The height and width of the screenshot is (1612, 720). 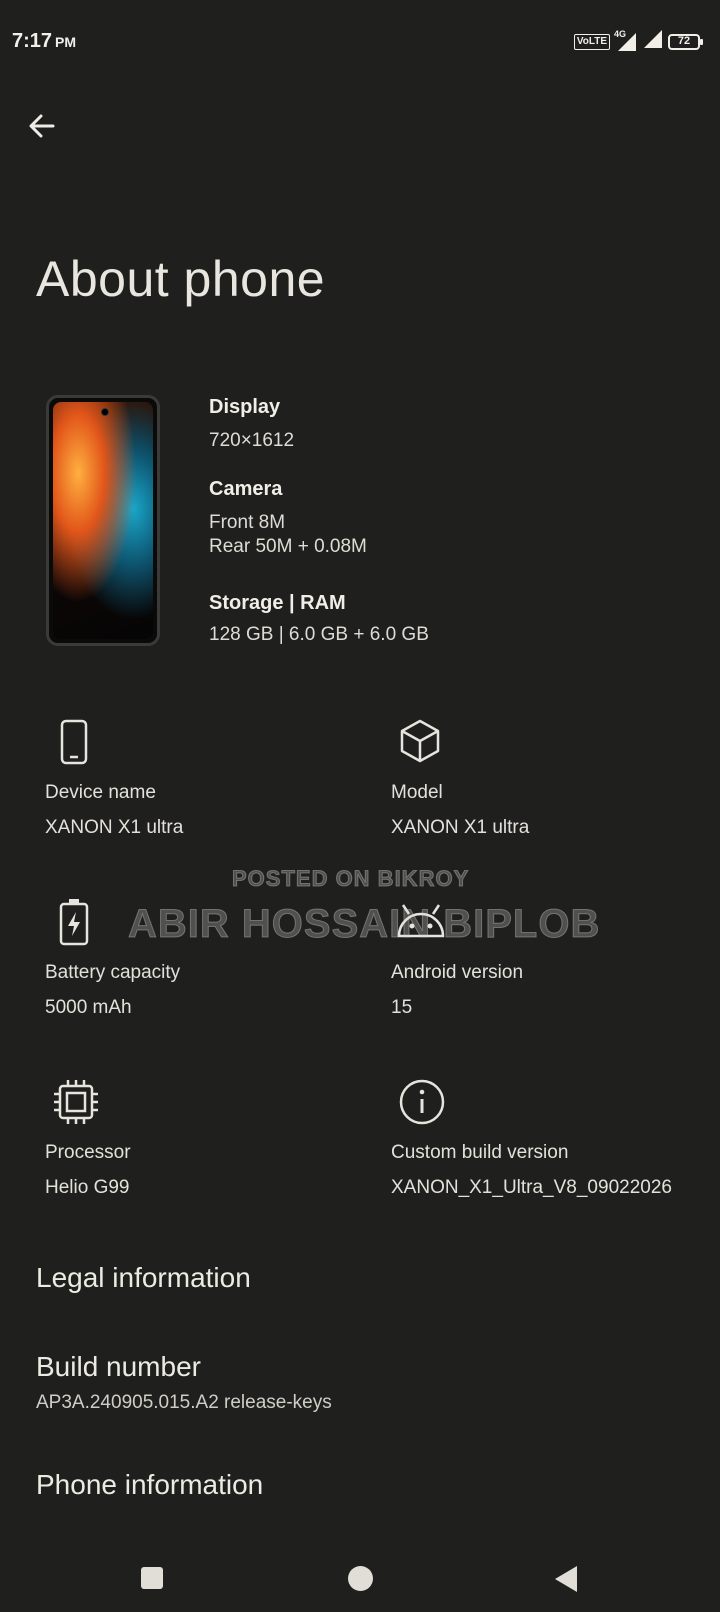 What do you see at coordinates (245, 407) in the screenshot?
I see `display-label: Display` at bounding box center [245, 407].